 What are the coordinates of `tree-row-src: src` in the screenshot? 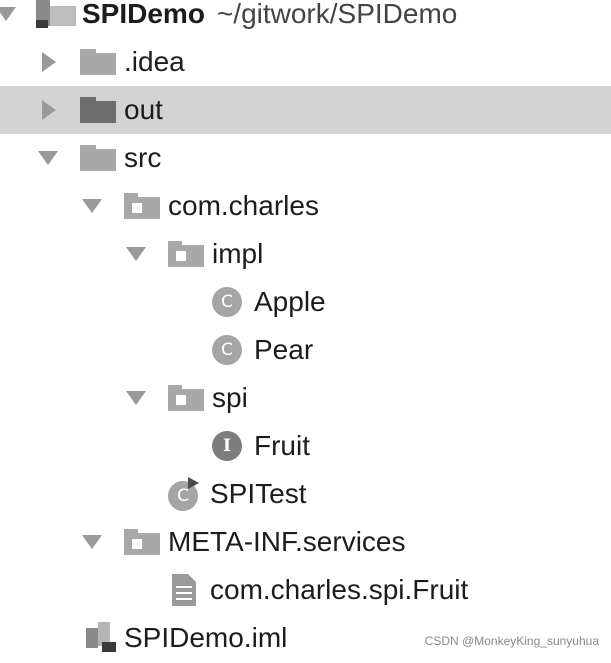 It's located at (305, 158).